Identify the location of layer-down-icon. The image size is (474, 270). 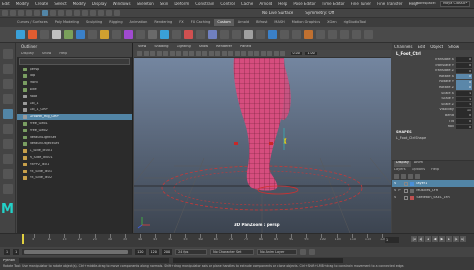
(403, 176).